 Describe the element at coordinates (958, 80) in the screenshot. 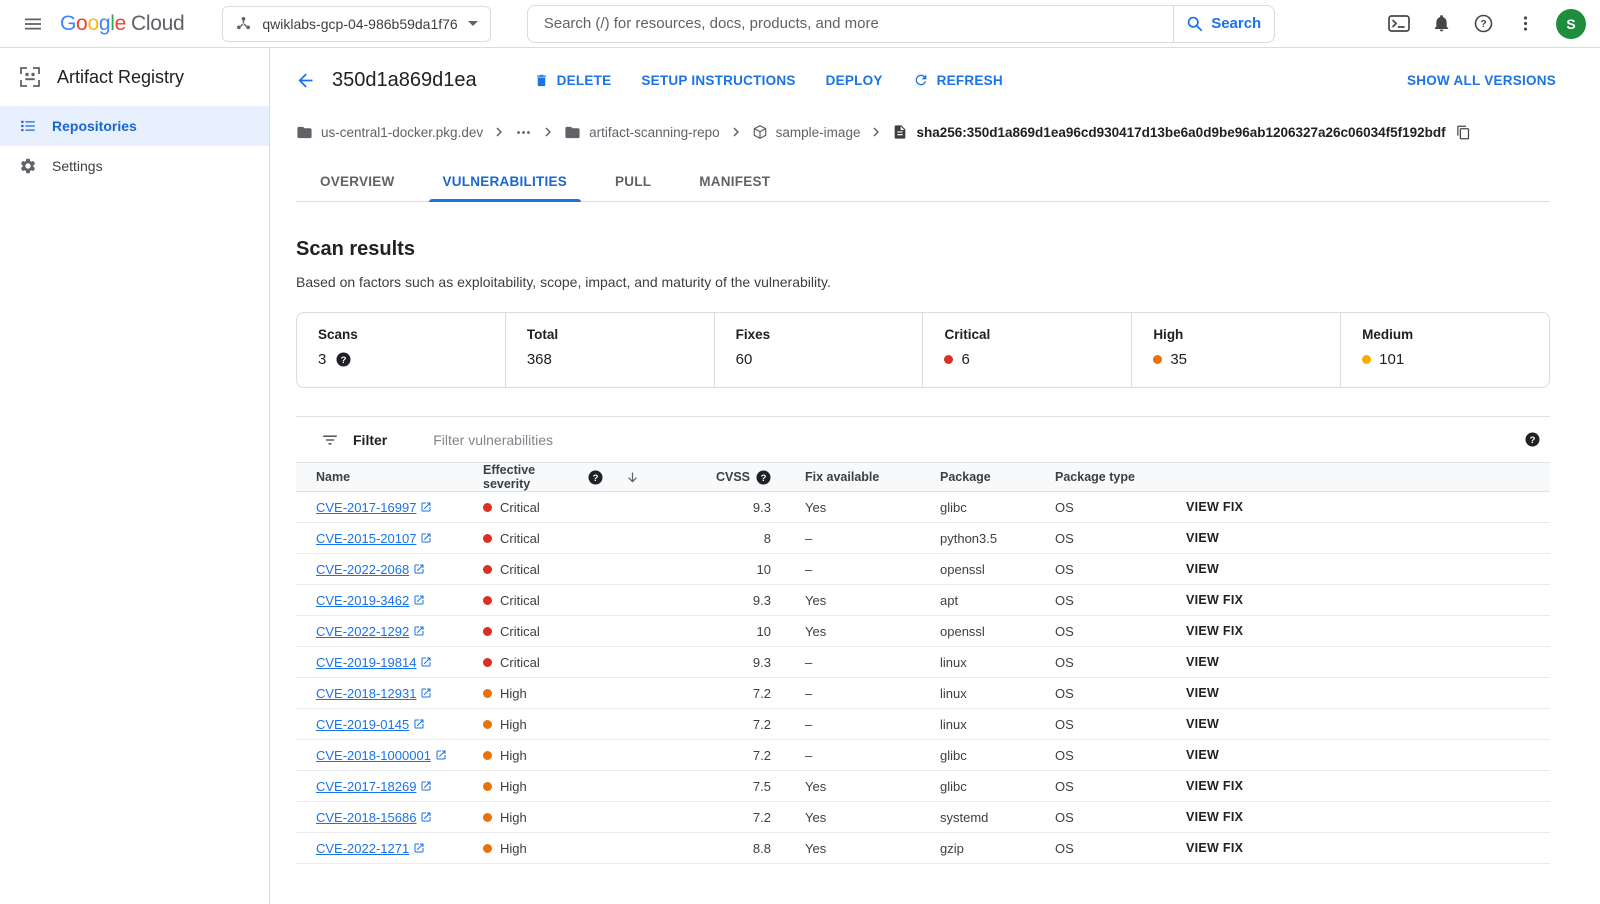

I see `refresh-button: REFRESH` at that location.